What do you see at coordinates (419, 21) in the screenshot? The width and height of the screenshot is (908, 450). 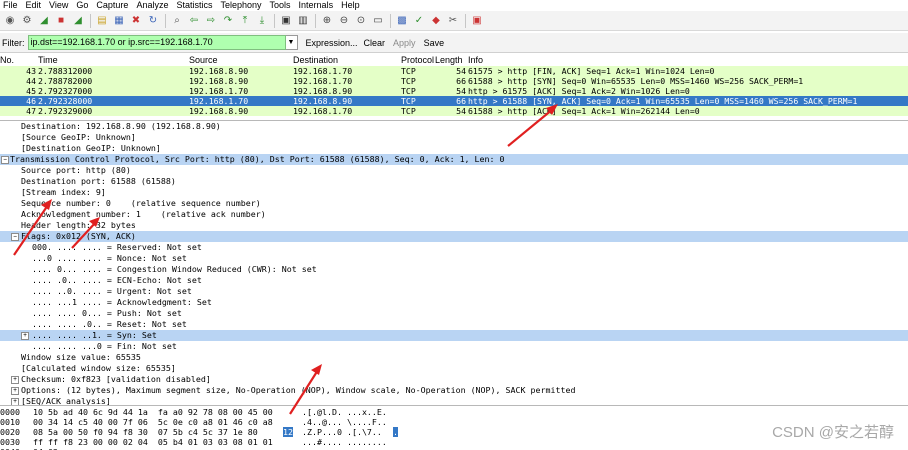 I see `display-filters-icon: ✓` at bounding box center [419, 21].